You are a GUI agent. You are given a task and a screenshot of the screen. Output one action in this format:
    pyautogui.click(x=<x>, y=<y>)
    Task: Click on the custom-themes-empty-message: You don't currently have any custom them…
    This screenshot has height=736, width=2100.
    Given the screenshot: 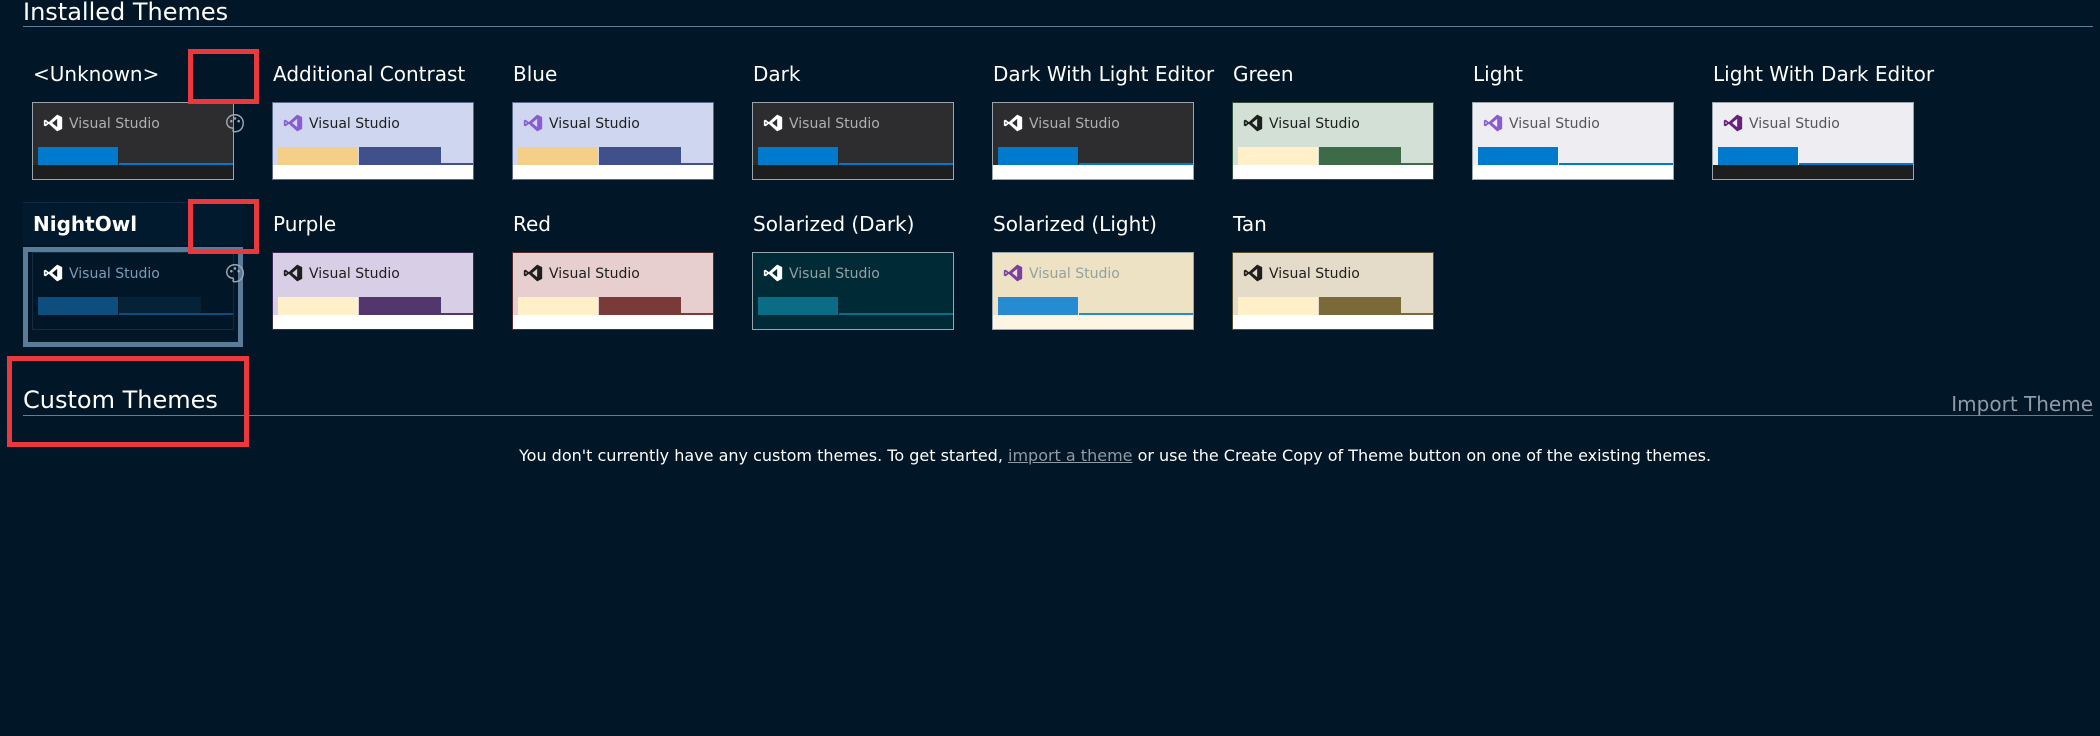 What is the action you would take?
    pyautogui.click(x=1115, y=455)
    